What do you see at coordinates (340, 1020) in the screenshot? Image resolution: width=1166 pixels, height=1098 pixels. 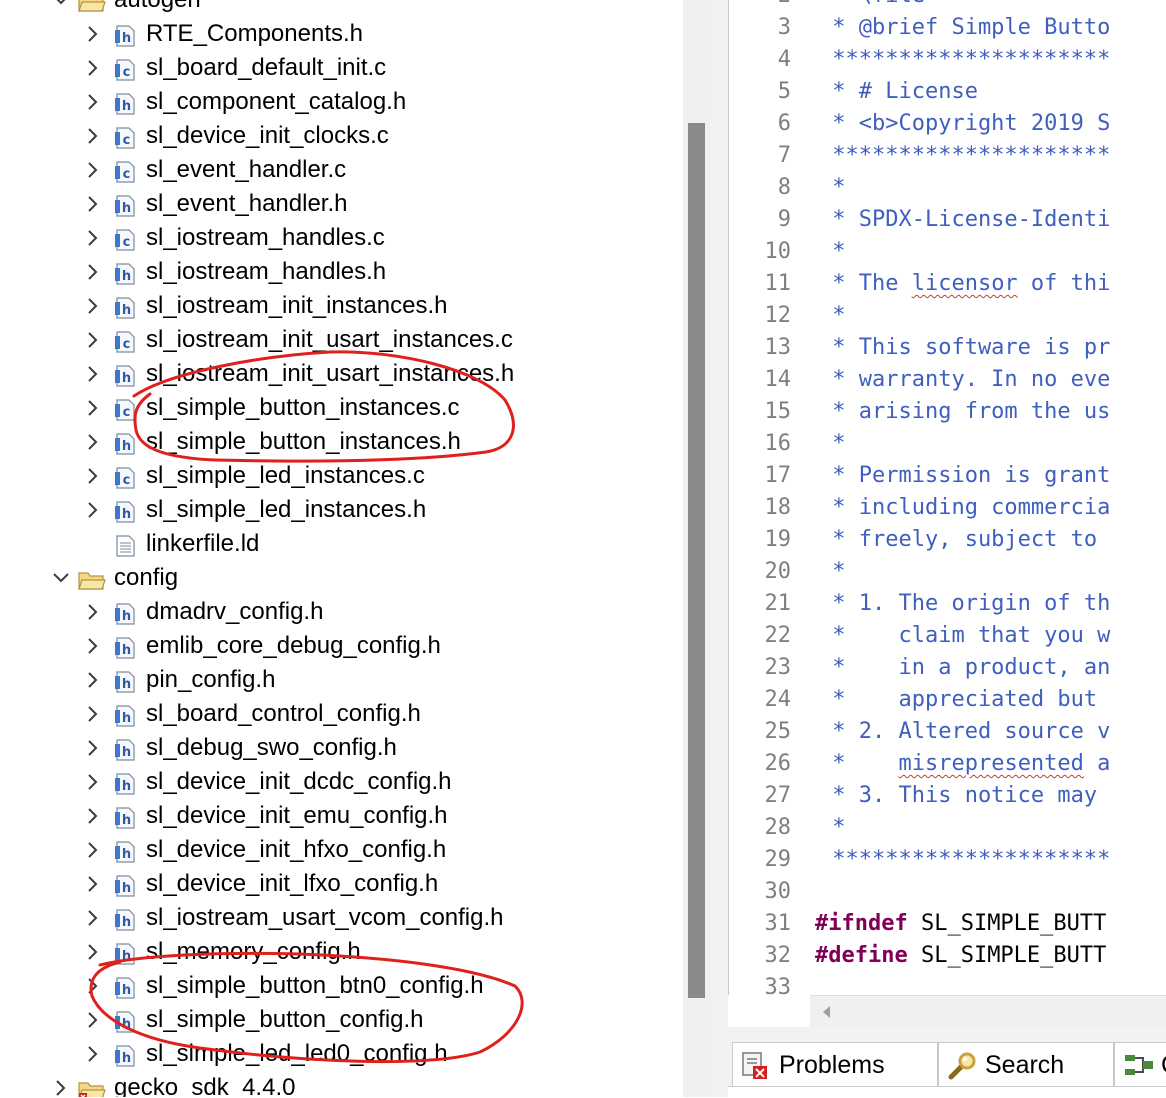 I see `tree-file-sl-simple-button-config-h: h sl_simple_button_config.h` at bounding box center [340, 1020].